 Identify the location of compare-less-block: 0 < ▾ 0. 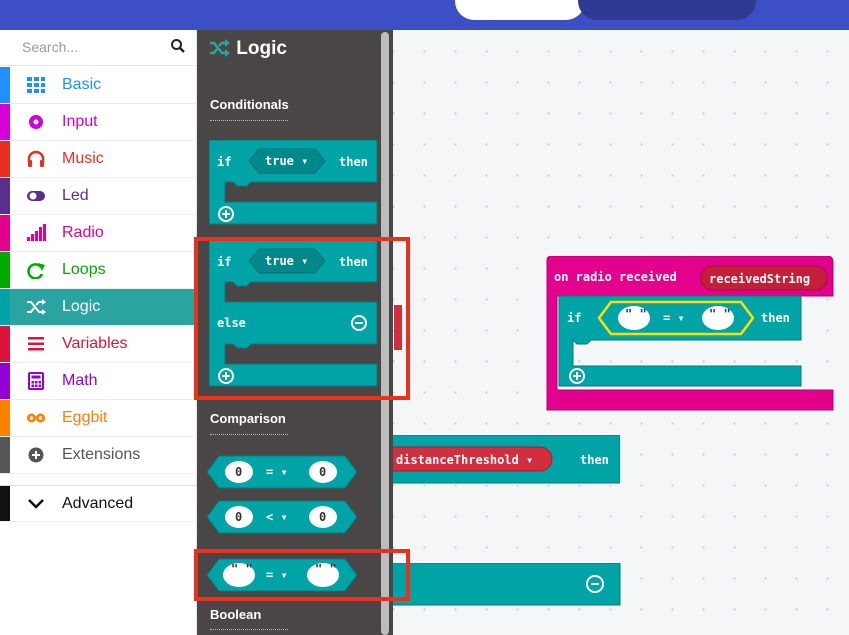
(282, 517).